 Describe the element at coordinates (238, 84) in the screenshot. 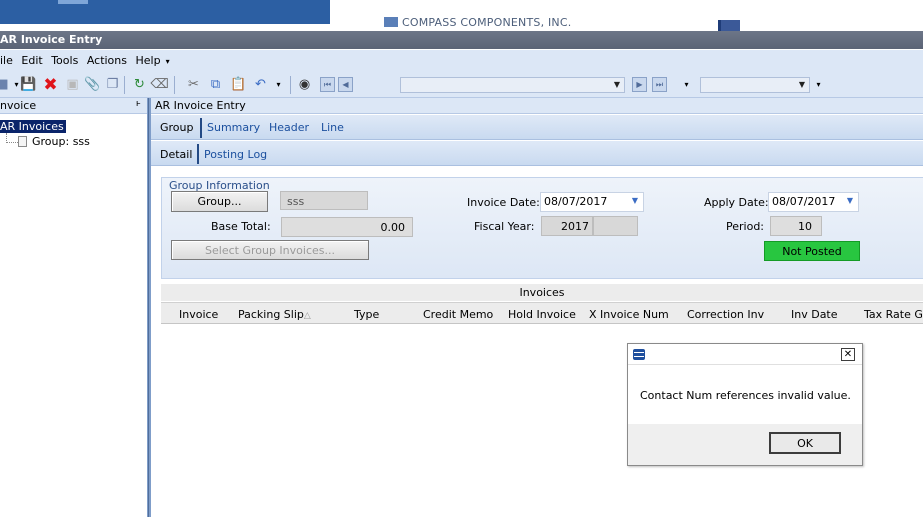

I see `paste-icon: 📋` at that location.